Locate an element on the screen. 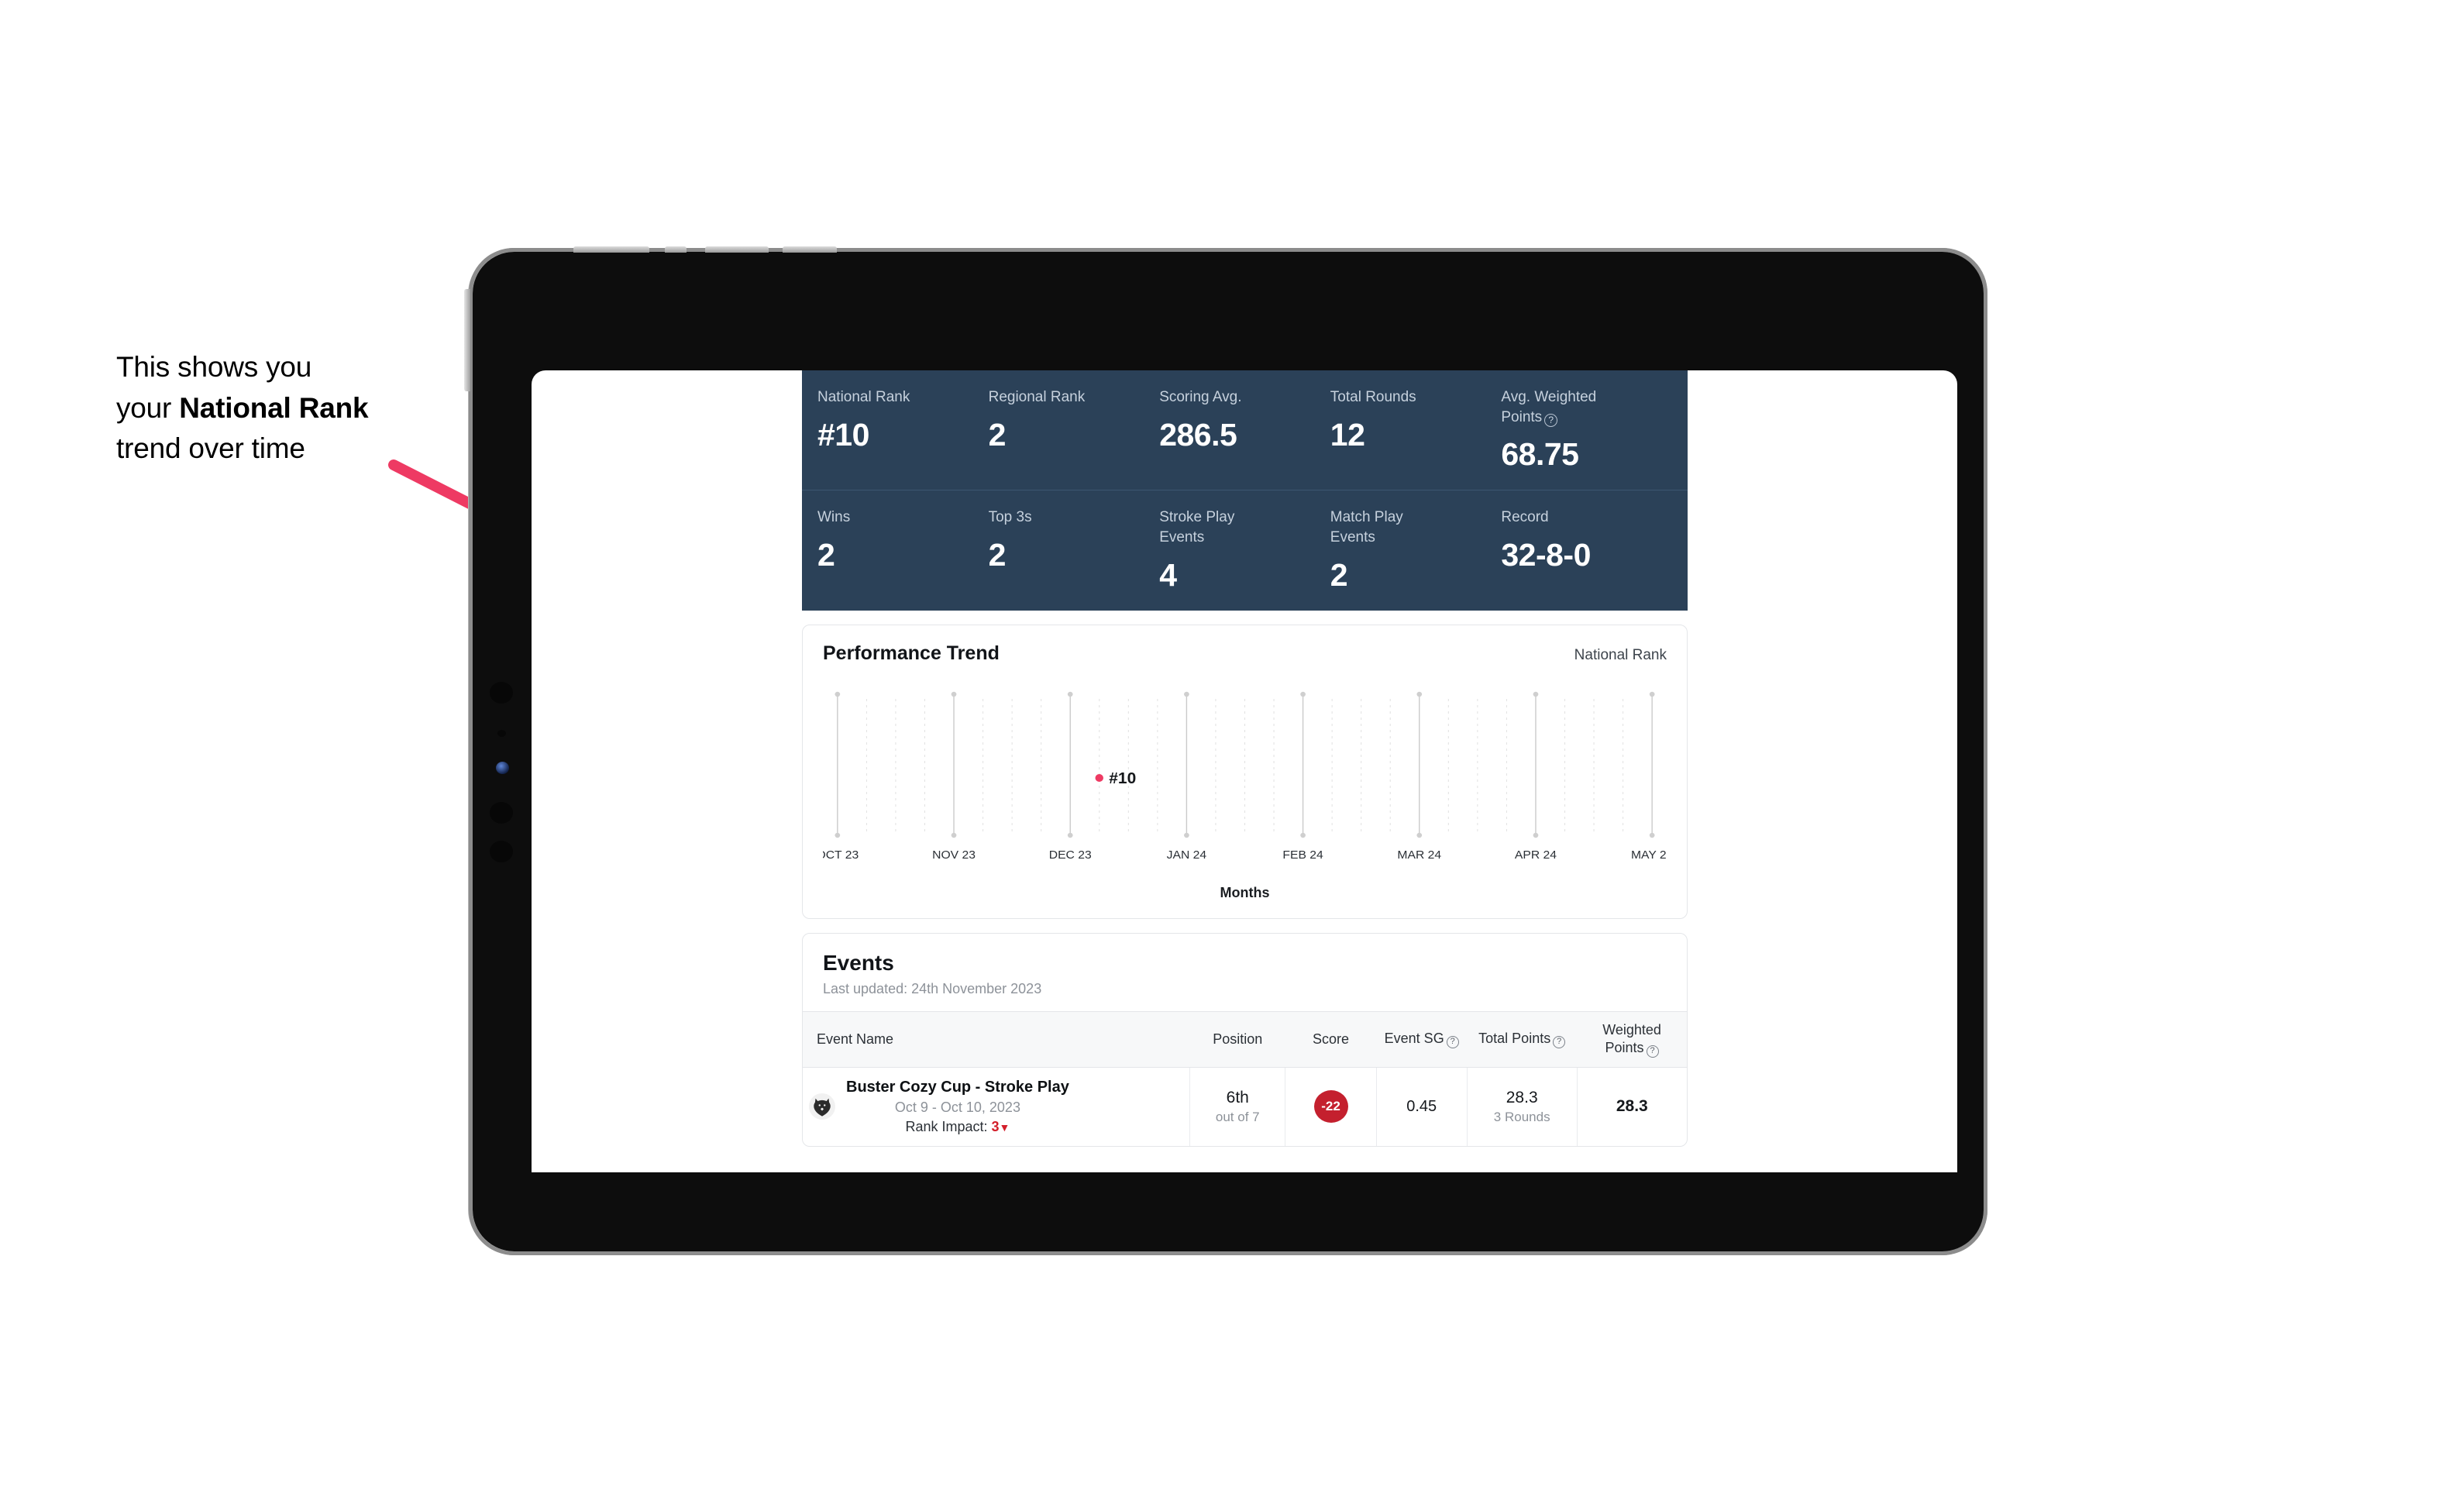 This screenshot has width=2464, height=1497. stat-record: Record 32-8-0 is located at coordinates (1586, 550).